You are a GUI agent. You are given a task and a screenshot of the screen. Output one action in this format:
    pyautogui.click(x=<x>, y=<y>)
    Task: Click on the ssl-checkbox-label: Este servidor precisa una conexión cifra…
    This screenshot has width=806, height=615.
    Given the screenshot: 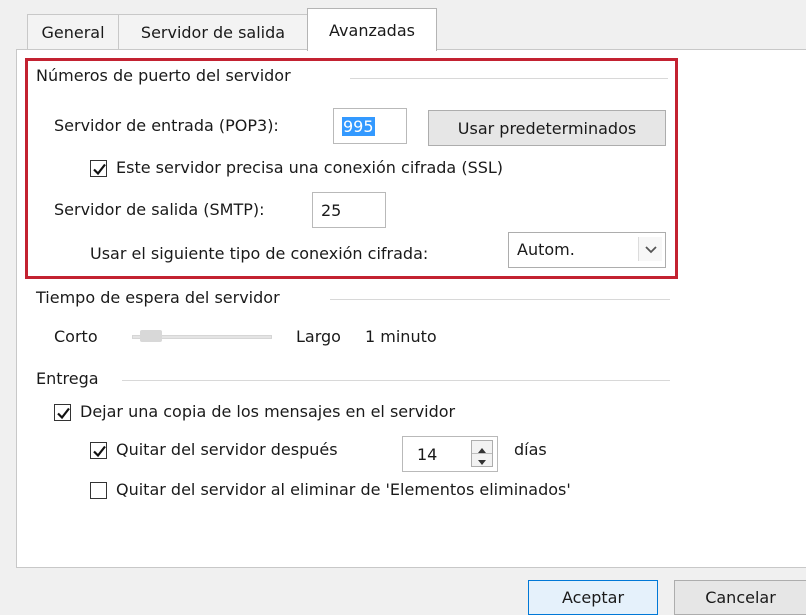 What is the action you would take?
    pyautogui.click(x=310, y=167)
    